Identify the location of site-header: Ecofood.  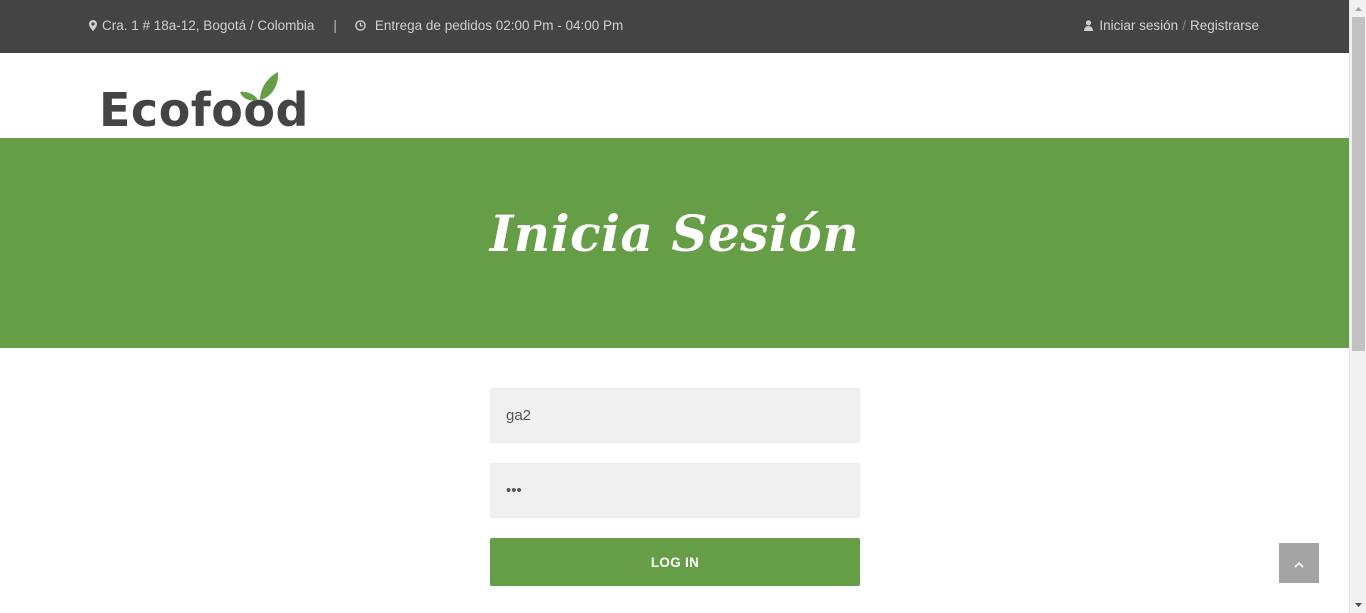
(674, 95).